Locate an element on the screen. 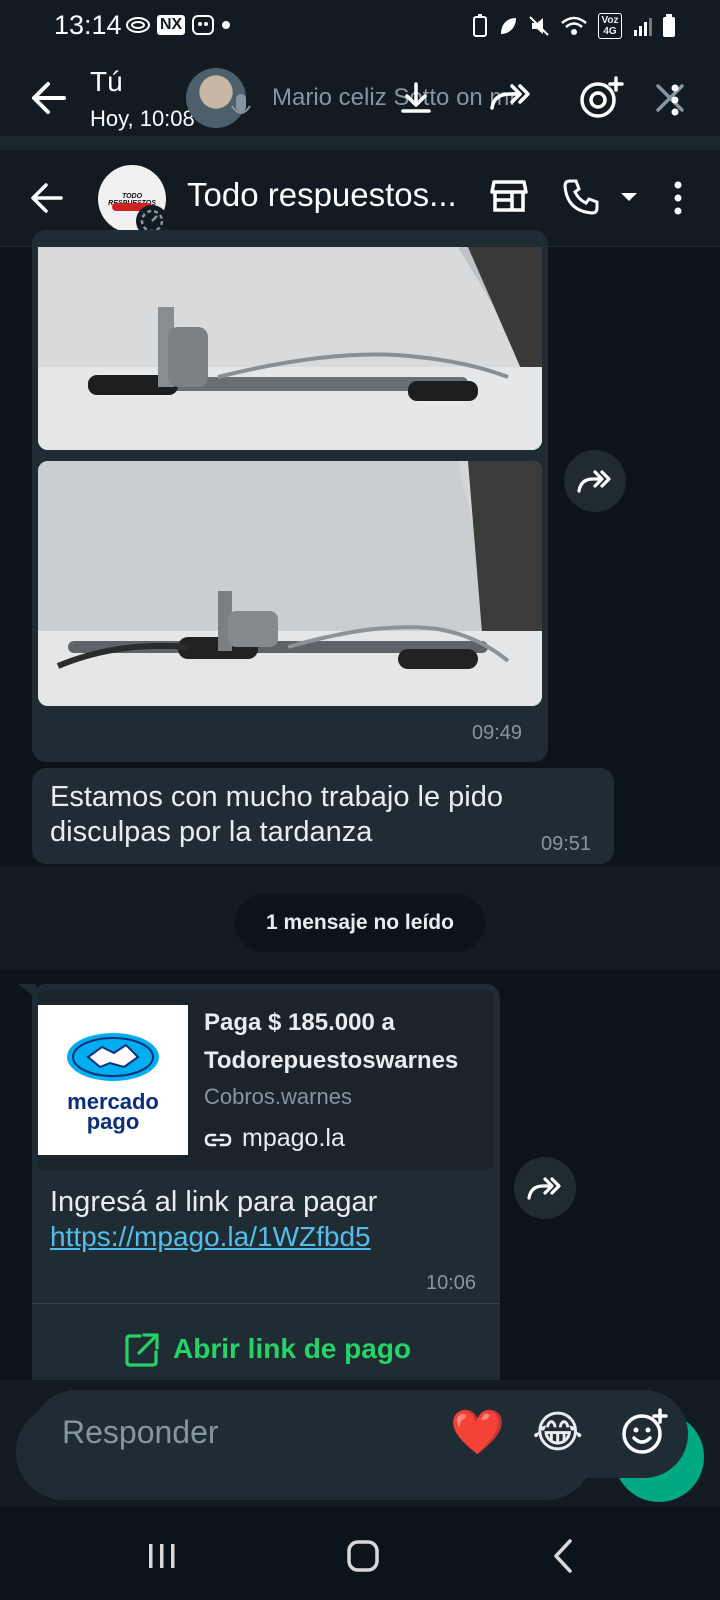 The width and height of the screenshot is (720, 1600). payment-body: Ingresá al link para pagar is located at coordinates (214, 1202).